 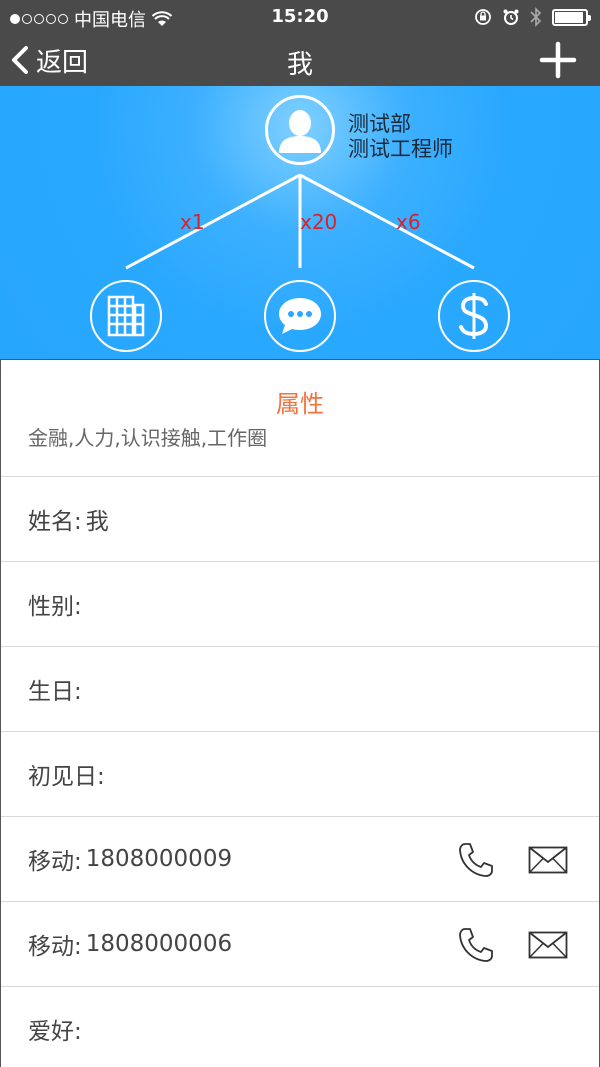 I want to click on battery-level-fill, so click(x=569, y=17).